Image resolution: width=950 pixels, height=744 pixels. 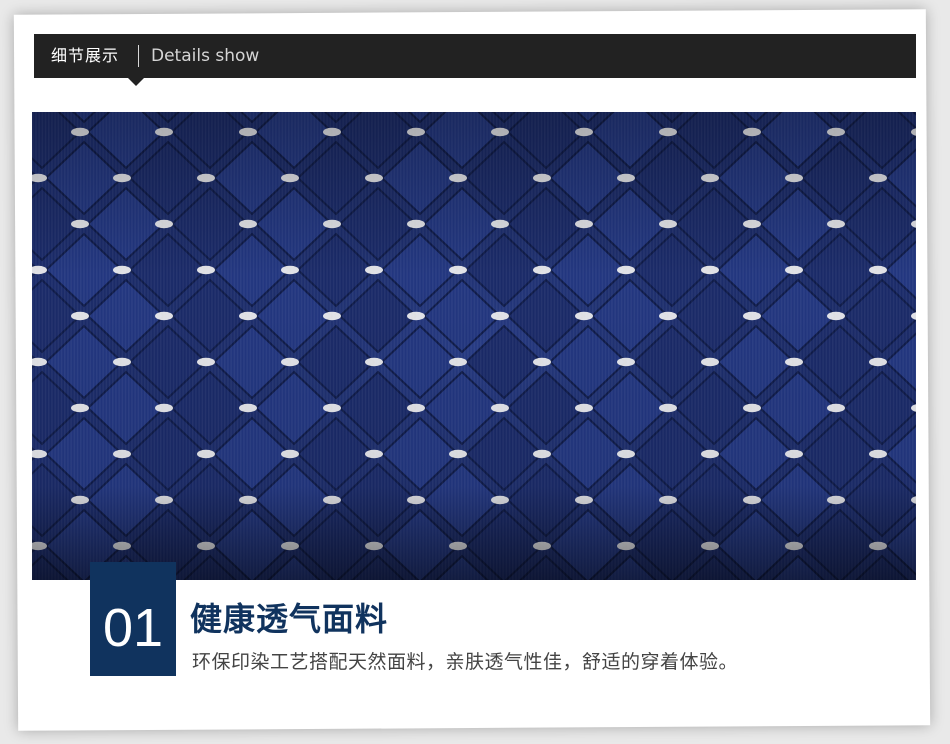 What do you see at coordinates (289, 619) in the screenshot?
I see `feature-title: 健康透气面料` at bounding box center [289, 619].